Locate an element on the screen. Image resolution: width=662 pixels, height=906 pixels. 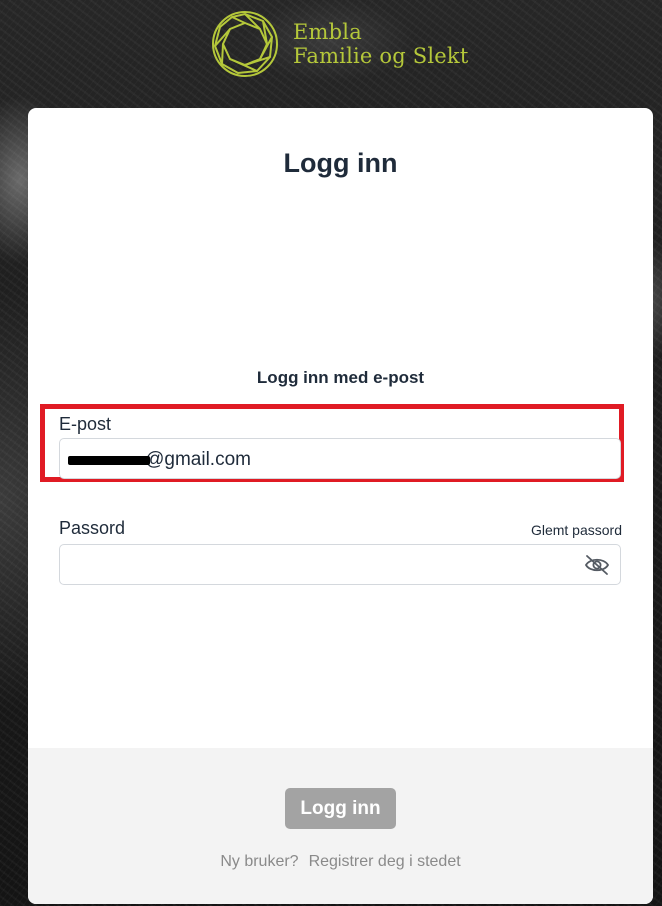
page-title: Logg inn is located at coordinates (340, 163).